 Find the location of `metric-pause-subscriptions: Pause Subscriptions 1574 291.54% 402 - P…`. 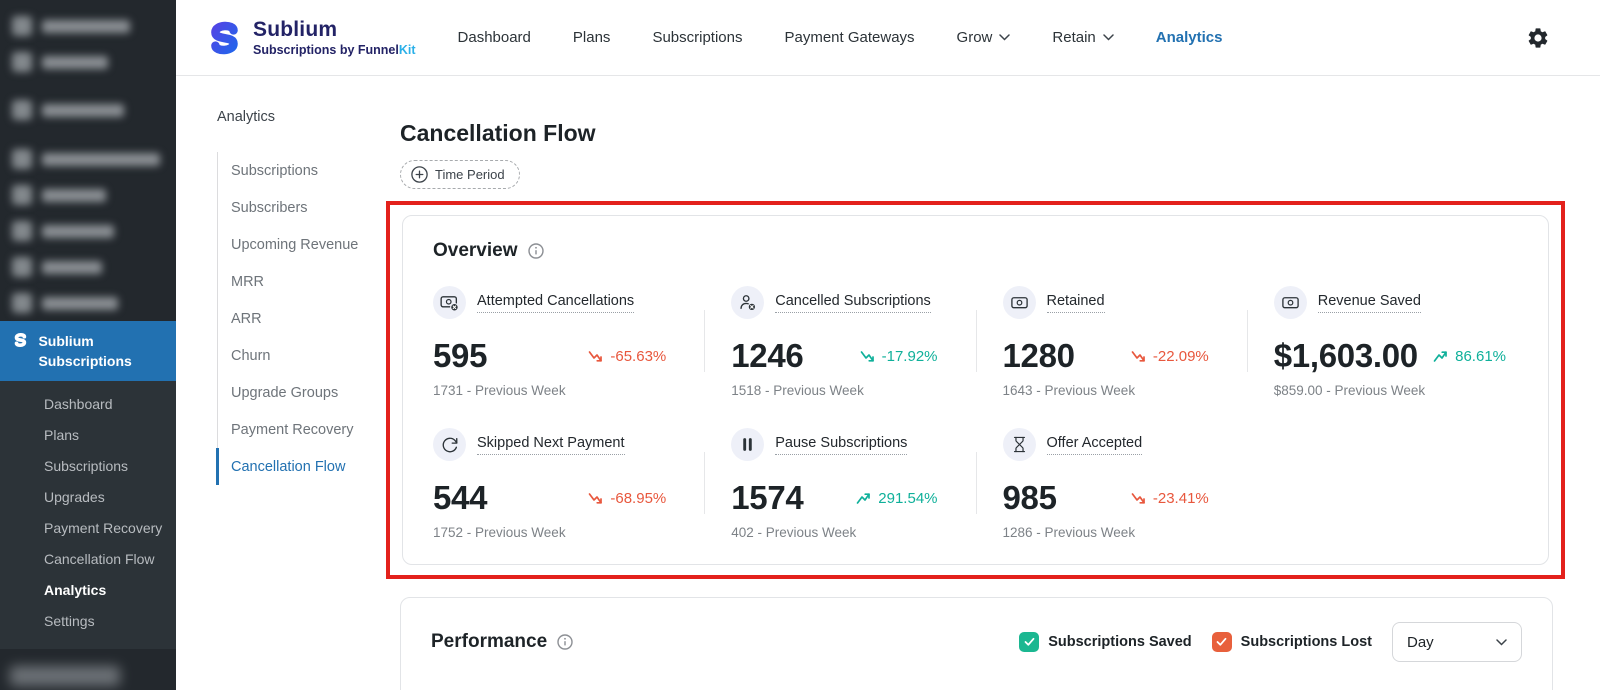

metric-pause-subscriptions: Pause Subscriptions 1574 291.54% 402 - P… is located at coordinates (839, 484).